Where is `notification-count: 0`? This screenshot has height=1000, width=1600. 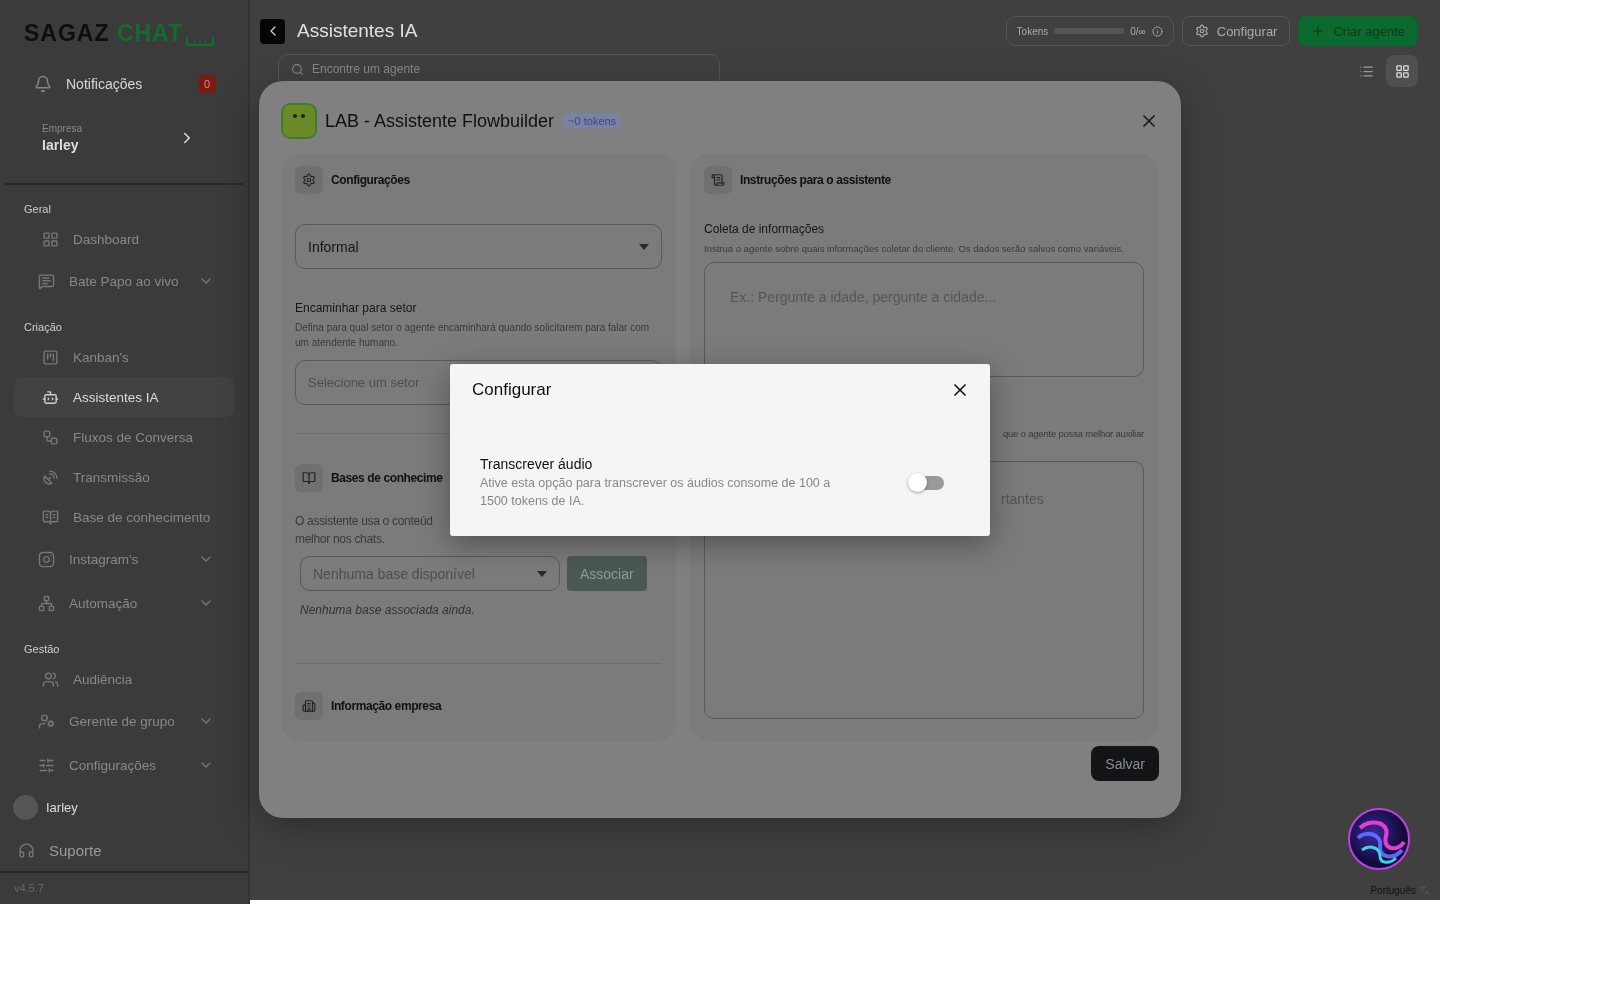
notification-count: 0 is located at coordinates (206, 84).